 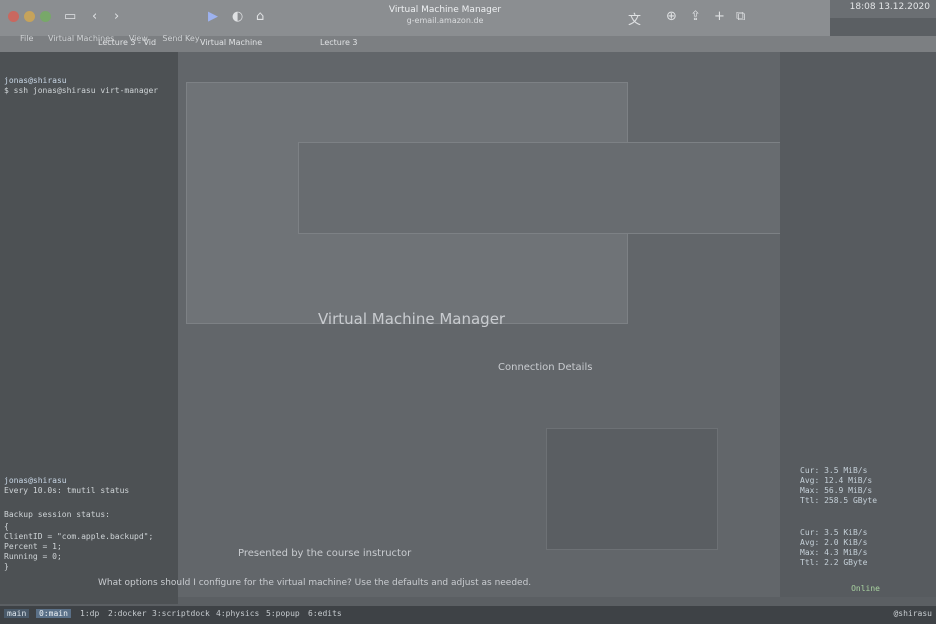 I want to click on terminal-line: Backup session status:, so click(x=57, y=514).